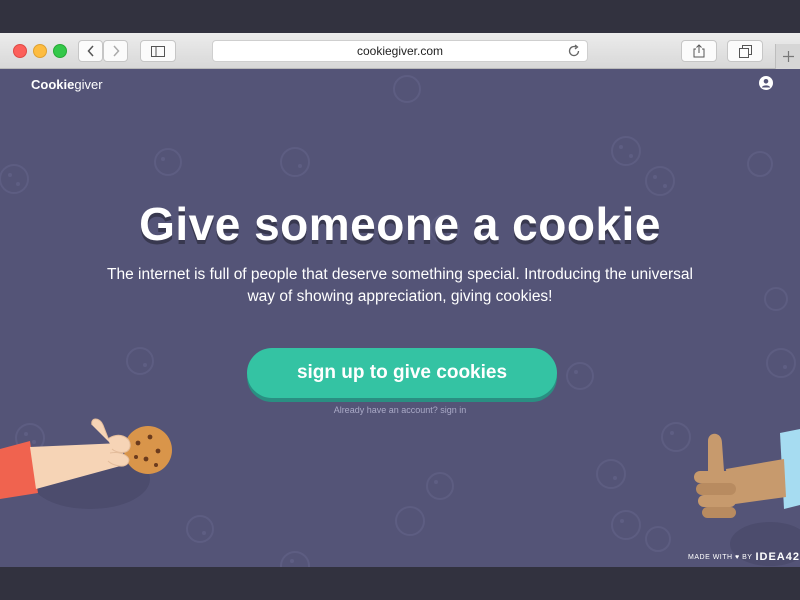 The height and width of the screenshot is (600, 800). What do you see at coordinates (53, 84) in the screenshot?
I see `logo-bold-text: Cookie` at bounding box center [53, 84].